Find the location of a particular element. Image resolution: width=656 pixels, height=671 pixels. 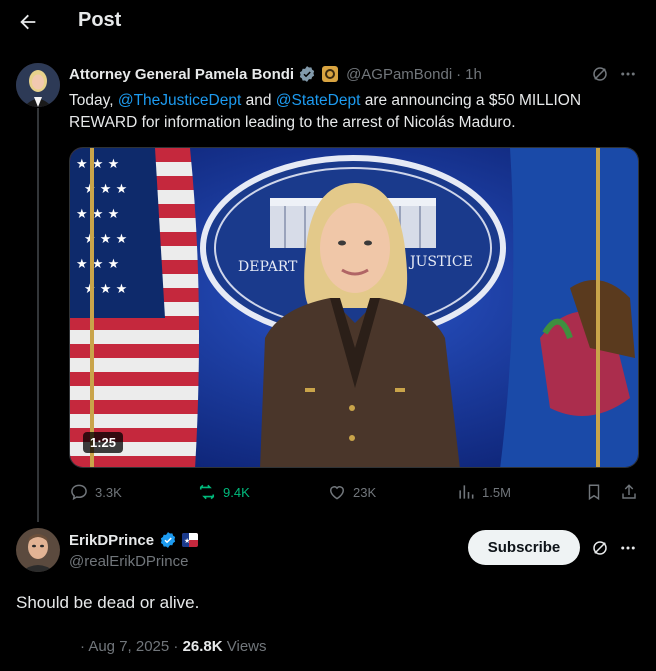

page-title: Post is located at coordinates (100, 20).